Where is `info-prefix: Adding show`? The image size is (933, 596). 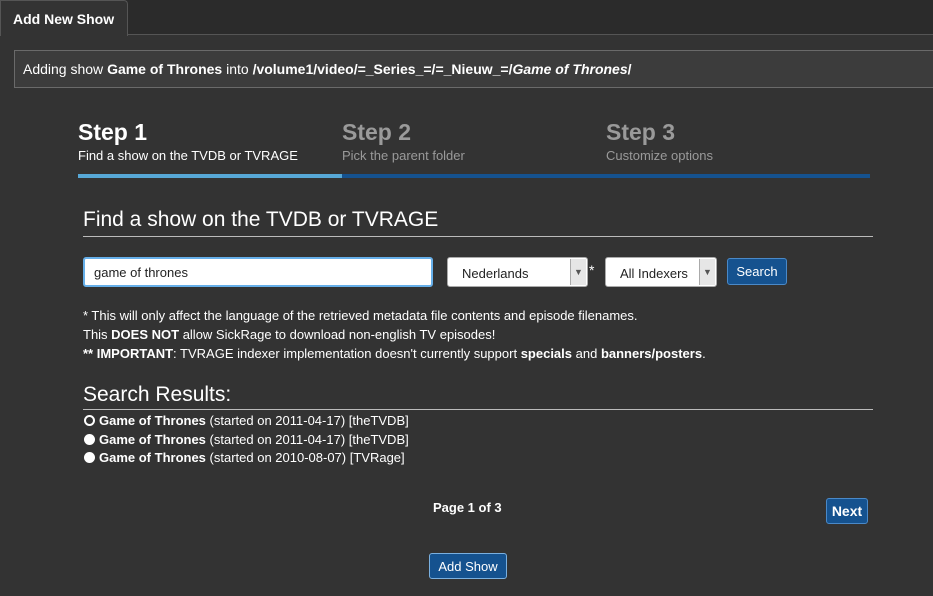
info-prefix: Adding show is located at coordinates (65, 69).